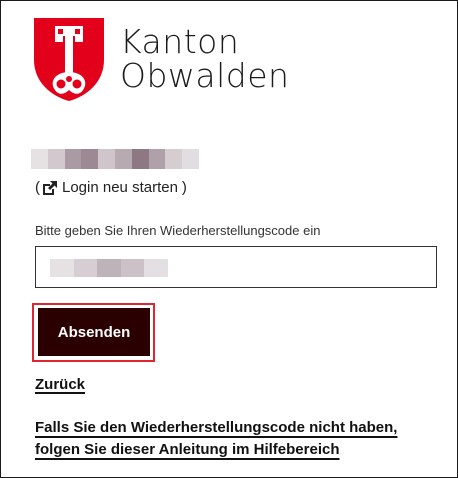  I want to click on restart-close-paren: ), so click(184, 187).